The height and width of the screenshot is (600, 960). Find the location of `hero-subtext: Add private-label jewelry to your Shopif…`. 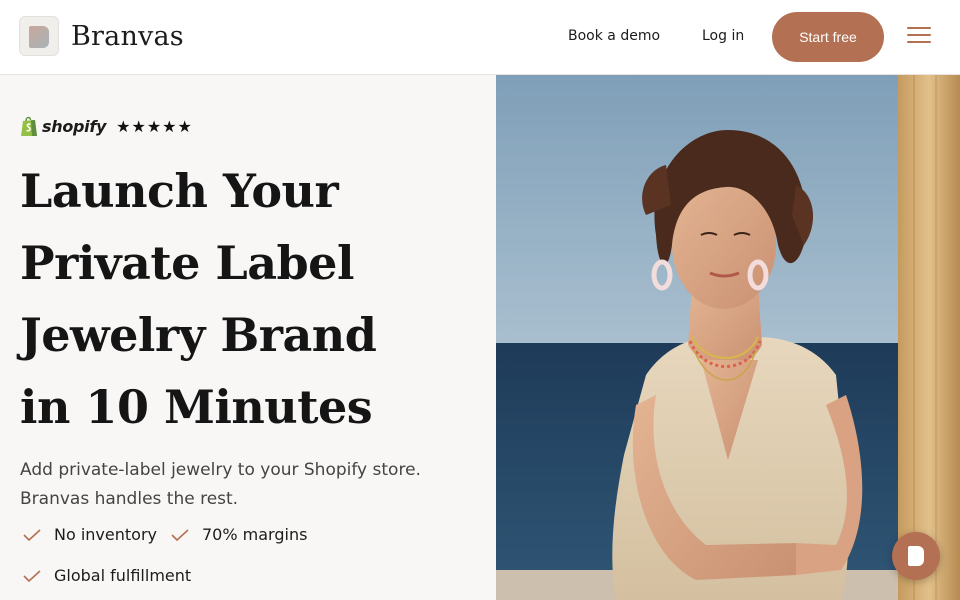

hero-subtext: Add private-label jewelry to your Shopif… is located at coordinates (240, 485).